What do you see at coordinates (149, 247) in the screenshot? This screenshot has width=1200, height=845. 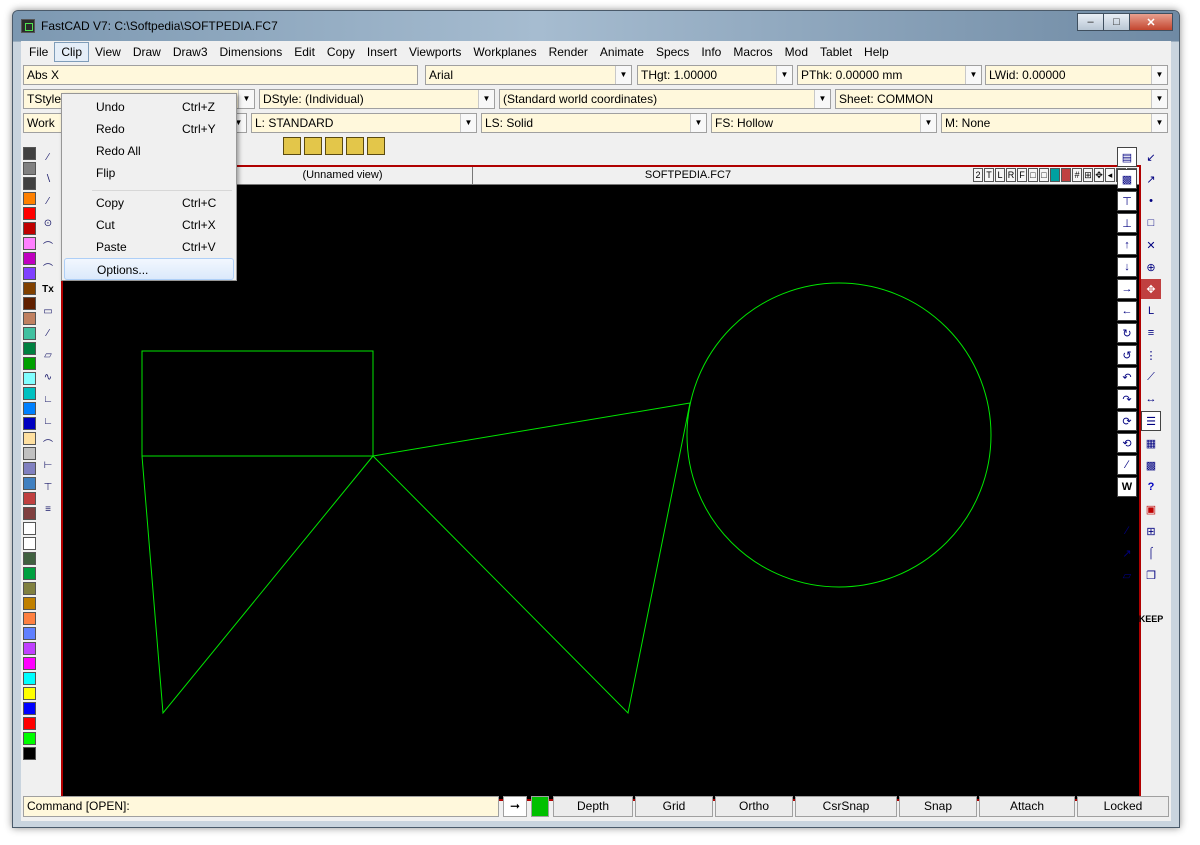 I see `menu-item-paste: Paste Ctrl+V` at bounding box center [149, 247].